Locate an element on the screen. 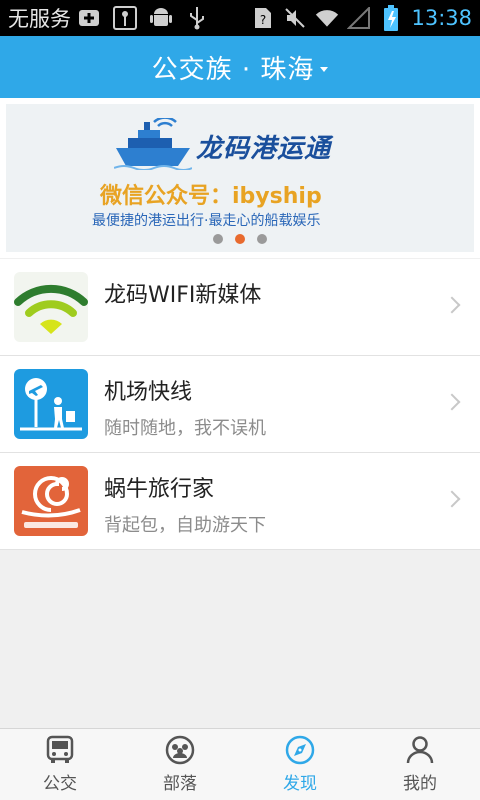 The height and width of the screenshot is (800, 480). nav-tab-bus: 公交 is located at coordinates (60, 764).